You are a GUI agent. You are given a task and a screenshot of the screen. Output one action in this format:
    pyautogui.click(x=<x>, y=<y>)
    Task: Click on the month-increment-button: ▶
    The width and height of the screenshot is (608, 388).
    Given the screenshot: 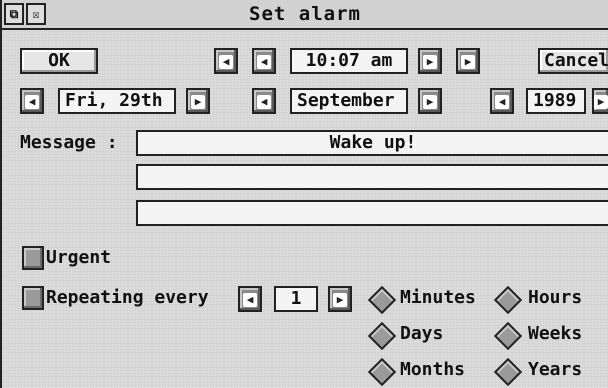 What is the action you would take?
    pyautogui.click(x=430, y=101)
    